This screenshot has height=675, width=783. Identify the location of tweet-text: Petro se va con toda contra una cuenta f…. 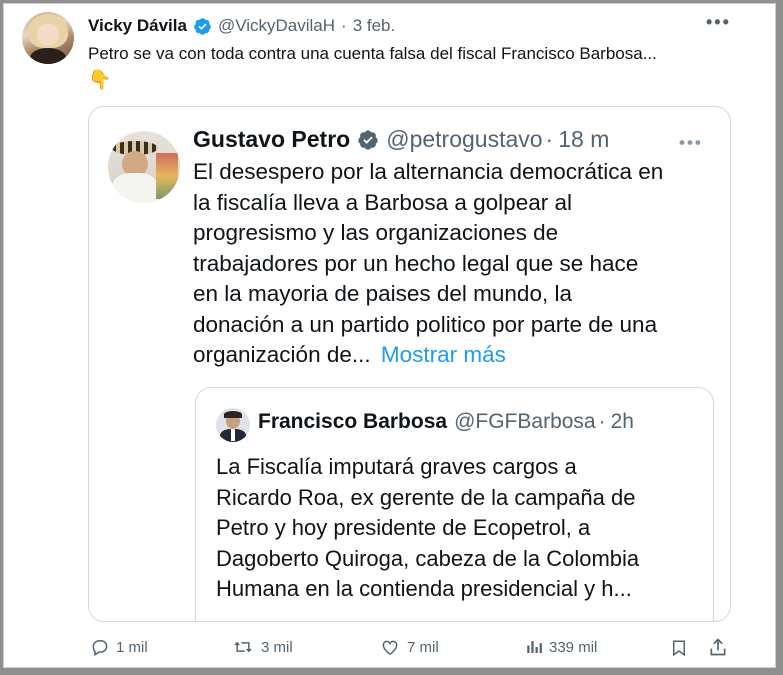
(372, 53).